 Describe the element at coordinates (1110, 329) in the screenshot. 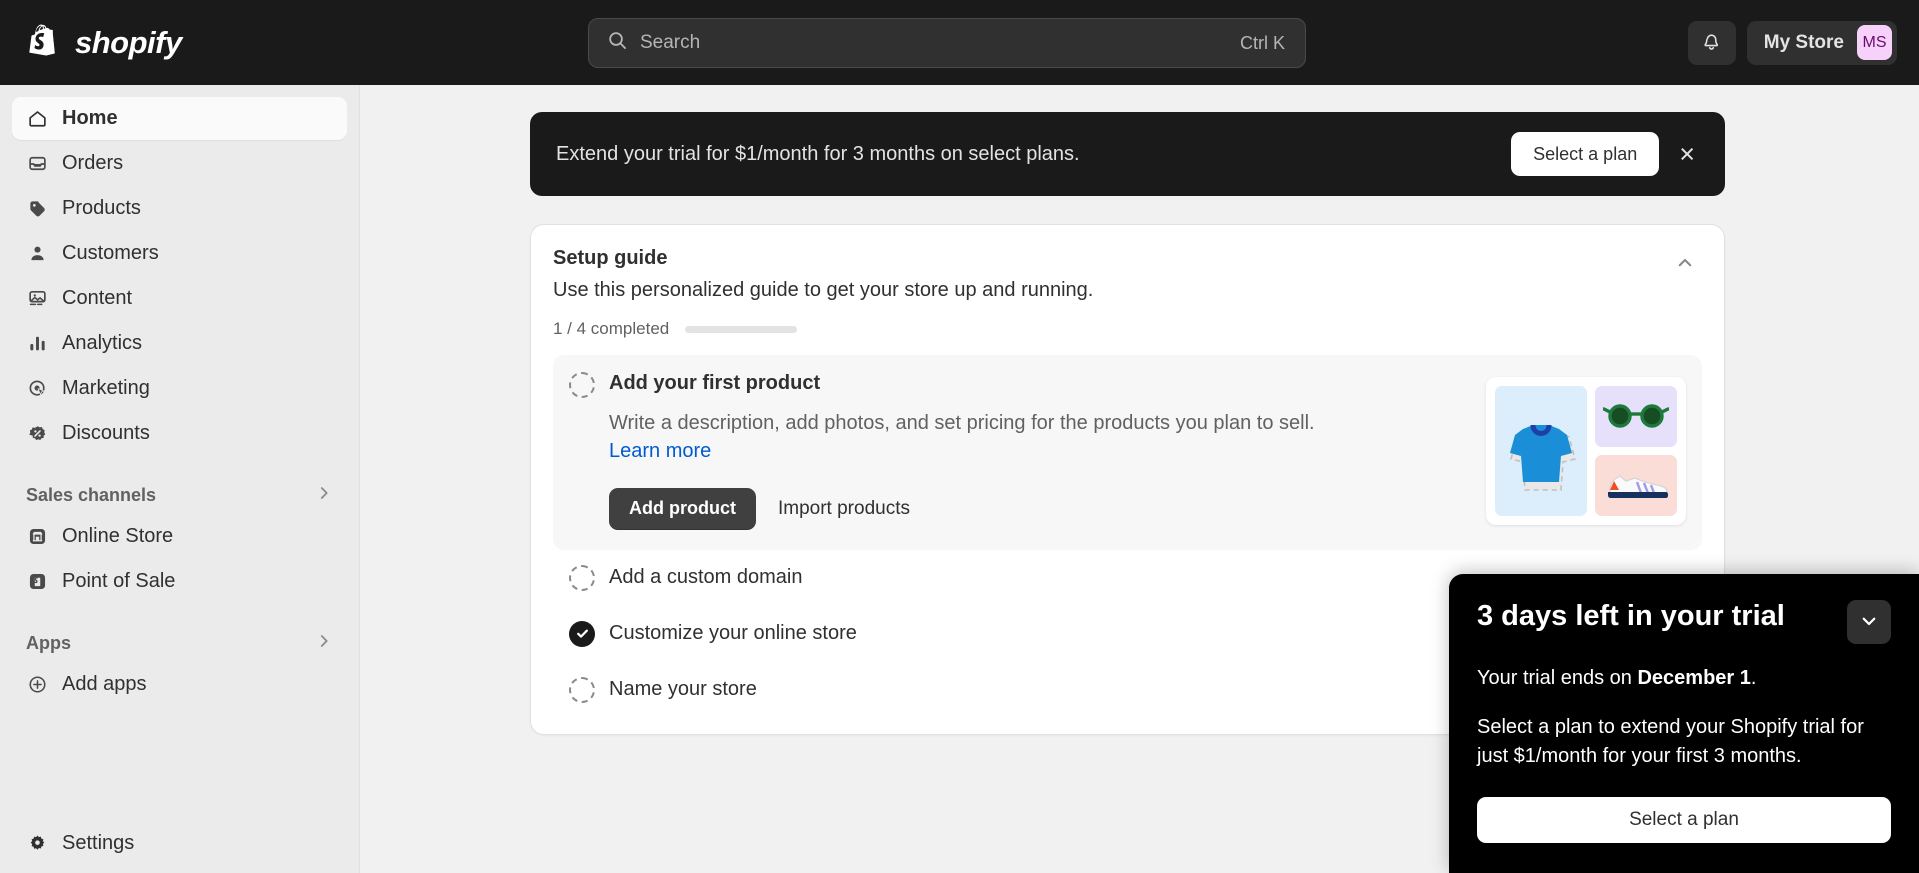

I see `setup-guide-progress: 1 / 4 completed` at that location.